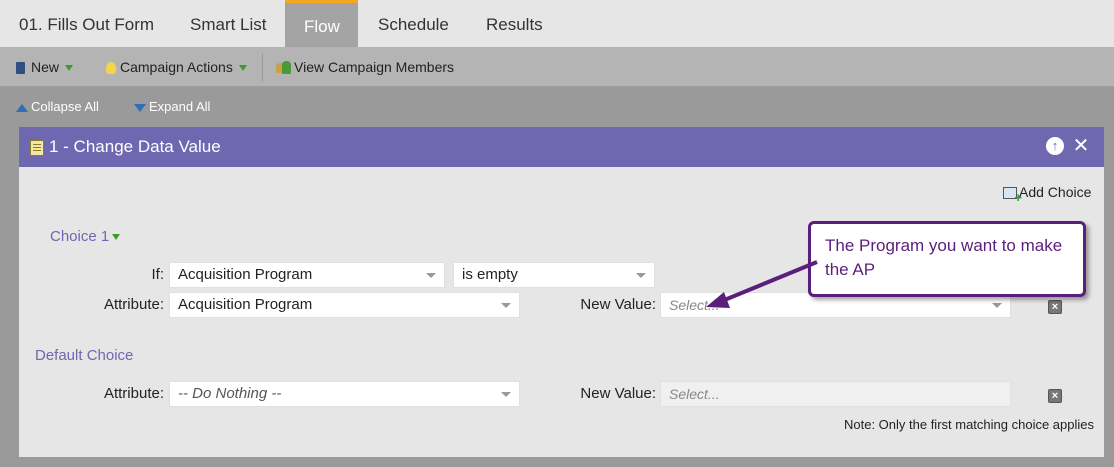 The image size is (1114, 467). What do you see at coordinates (1055, 396) in the screenshot?
I see `delete-default-choice-icon: ×` at bounding box center [1055, 396].